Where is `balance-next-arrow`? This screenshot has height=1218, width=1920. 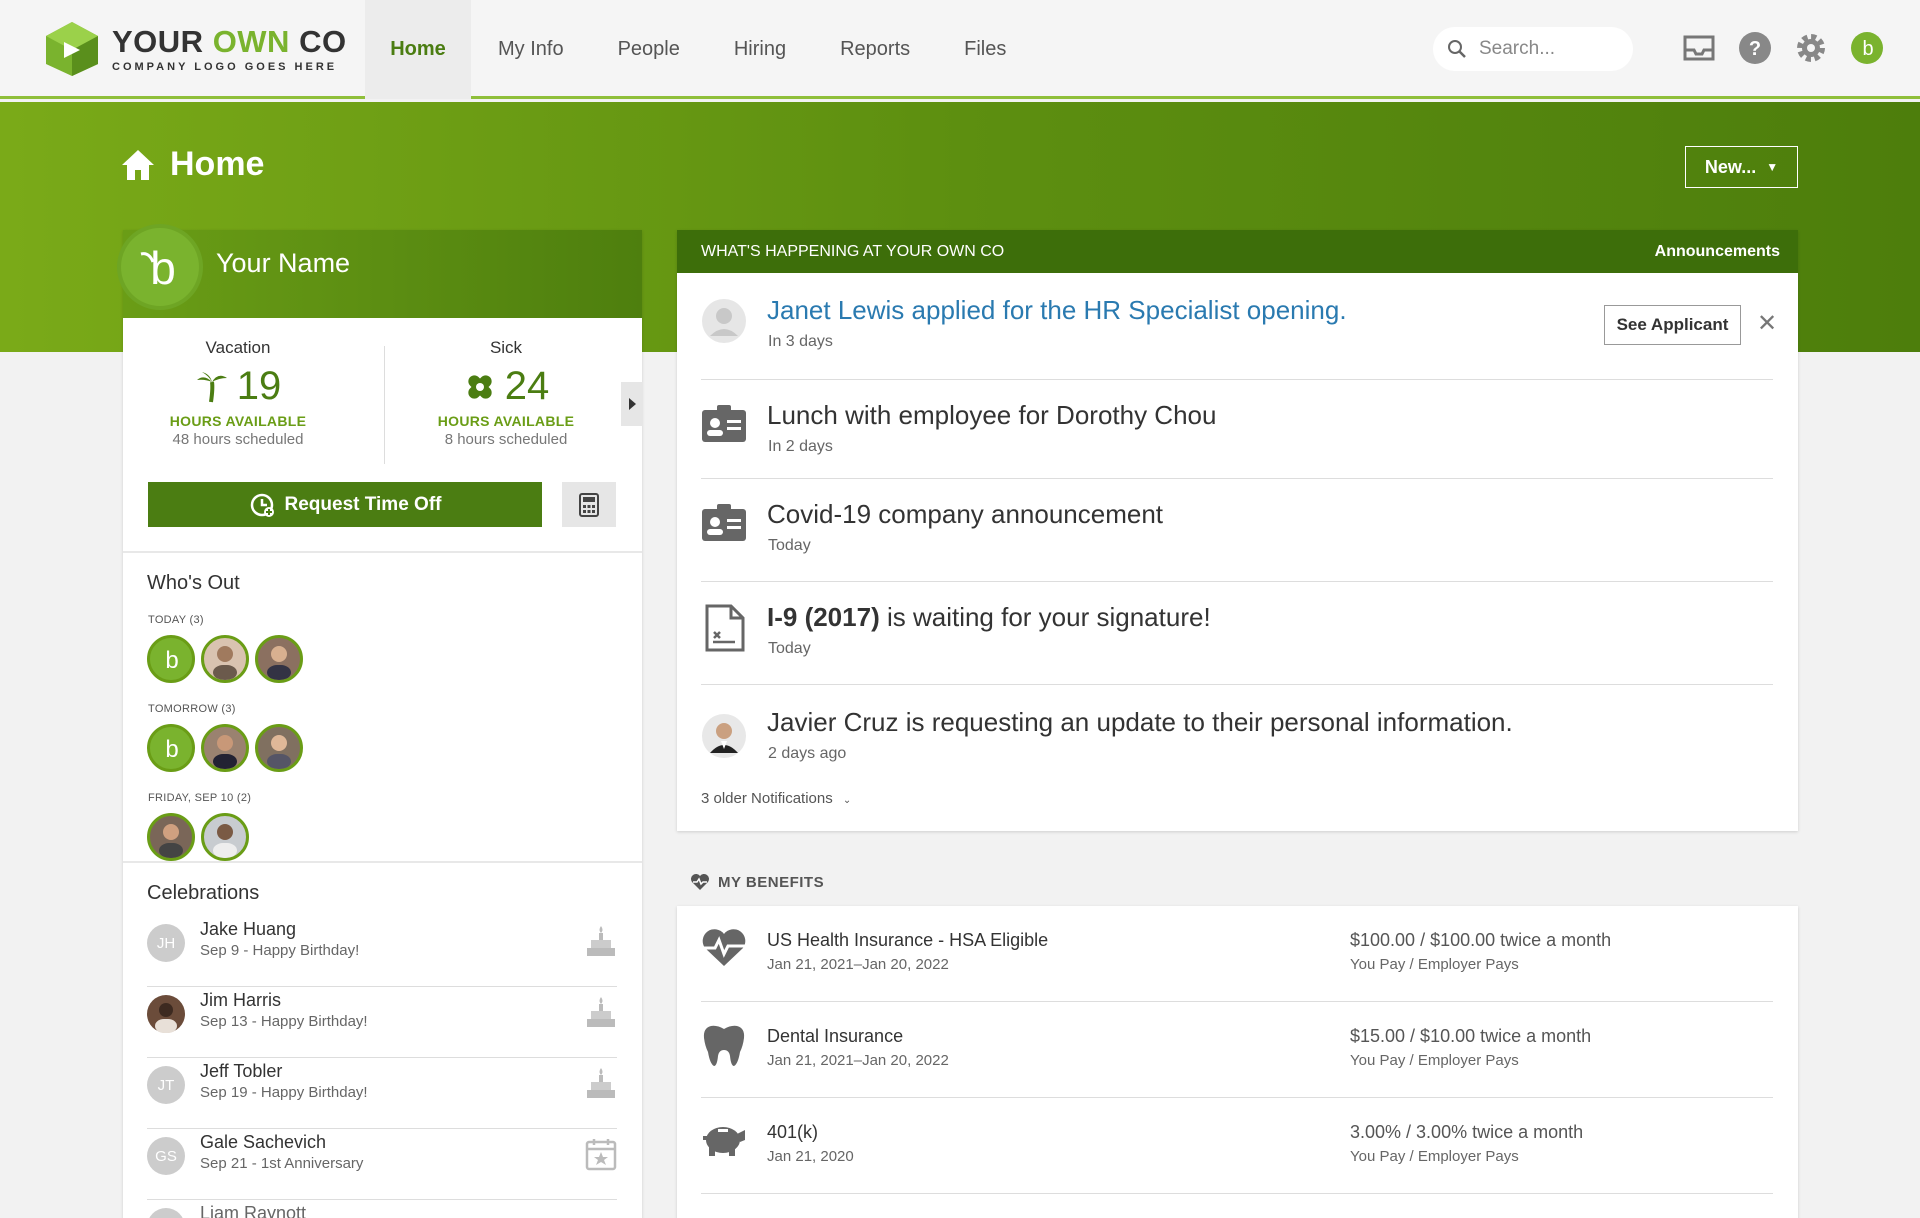
balance-next-arrow is located at coordinates (632, 406).